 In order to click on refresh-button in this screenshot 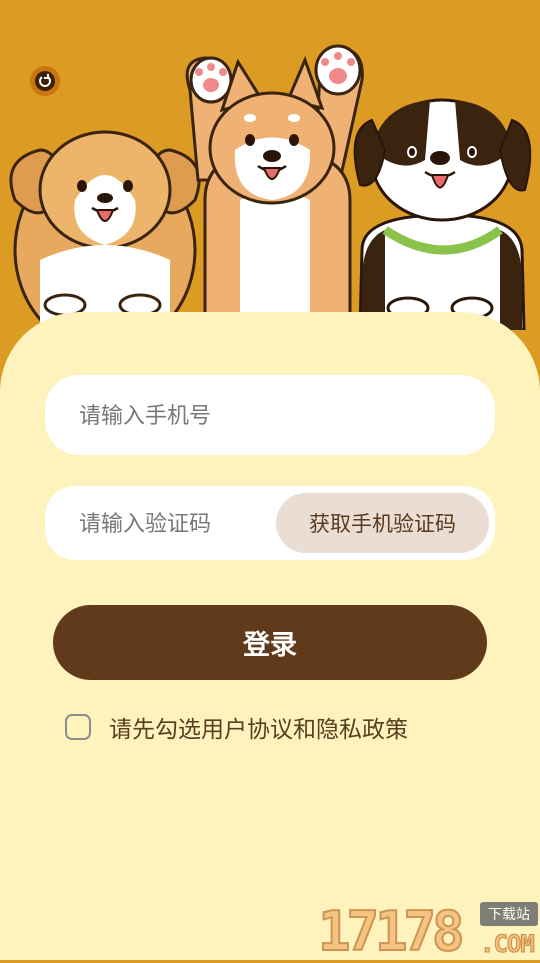, I will do `click(45, 81)`.